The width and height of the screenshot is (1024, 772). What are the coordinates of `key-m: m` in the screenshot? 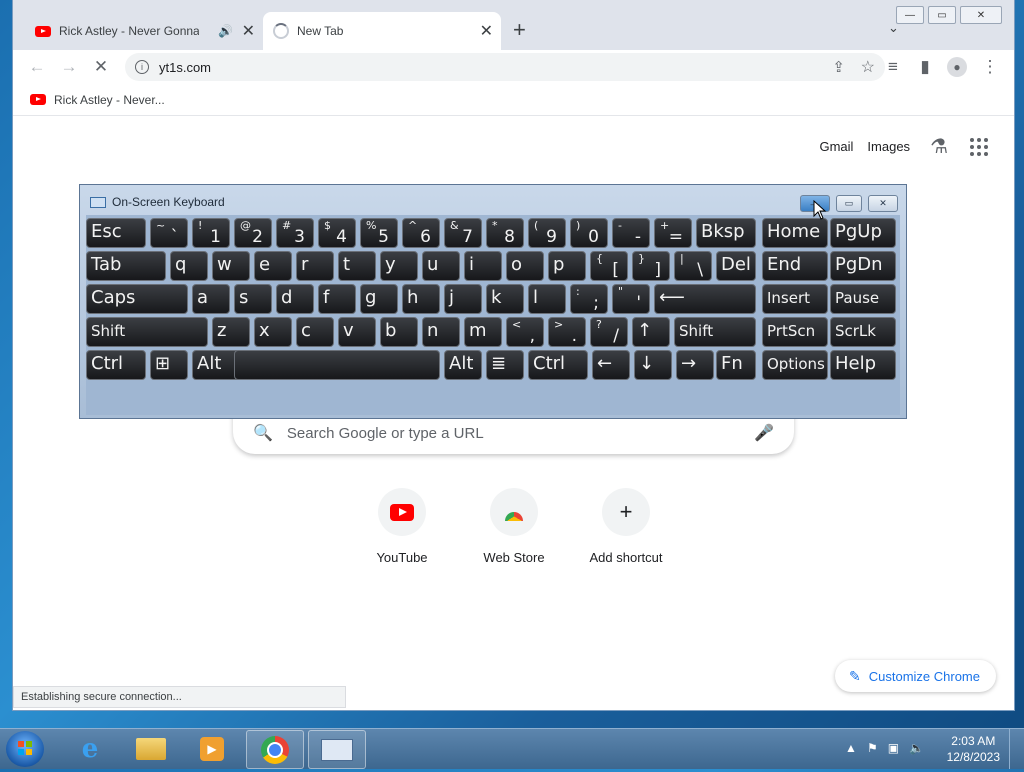 It's located at (483, 332).